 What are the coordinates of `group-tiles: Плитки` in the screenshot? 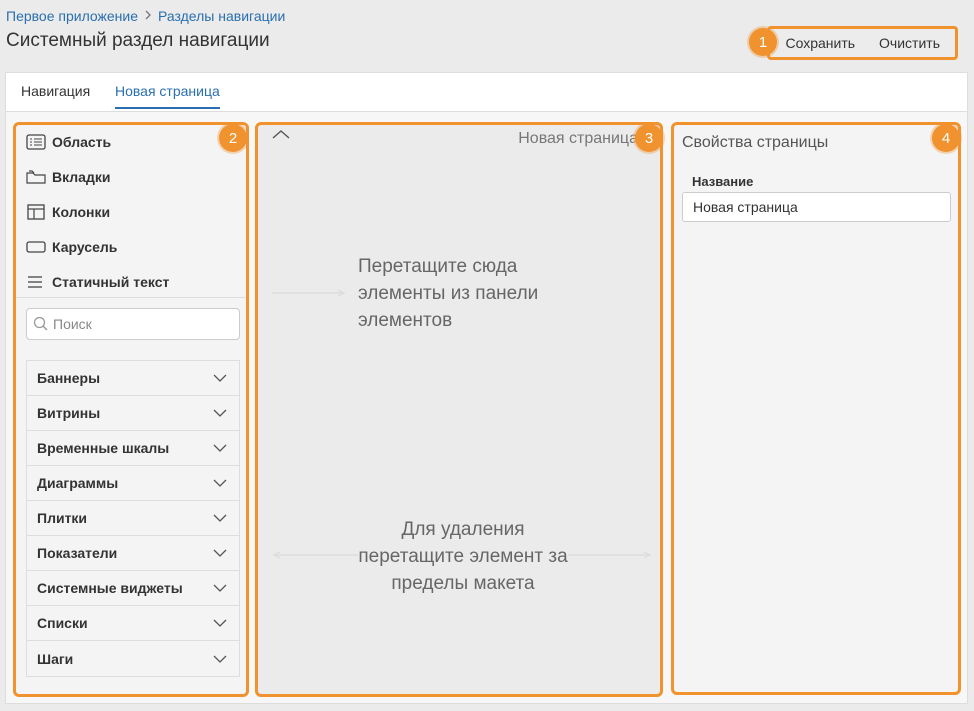 It's located at (133, 518).